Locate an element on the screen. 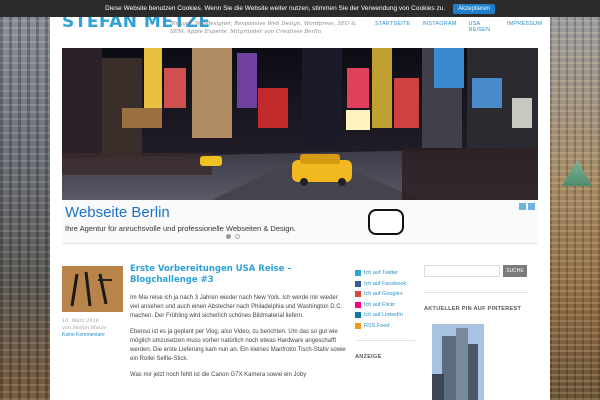  social-label: Ich auf Flickr is located at coordinates (379, 305).